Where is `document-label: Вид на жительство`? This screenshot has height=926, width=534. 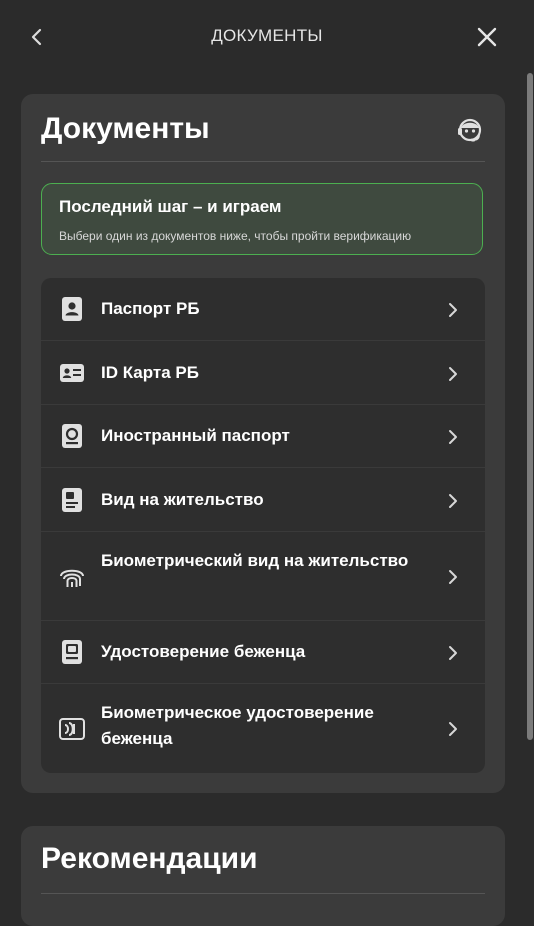
document-label: Вид на жительство is located at coordinates (182, 499).